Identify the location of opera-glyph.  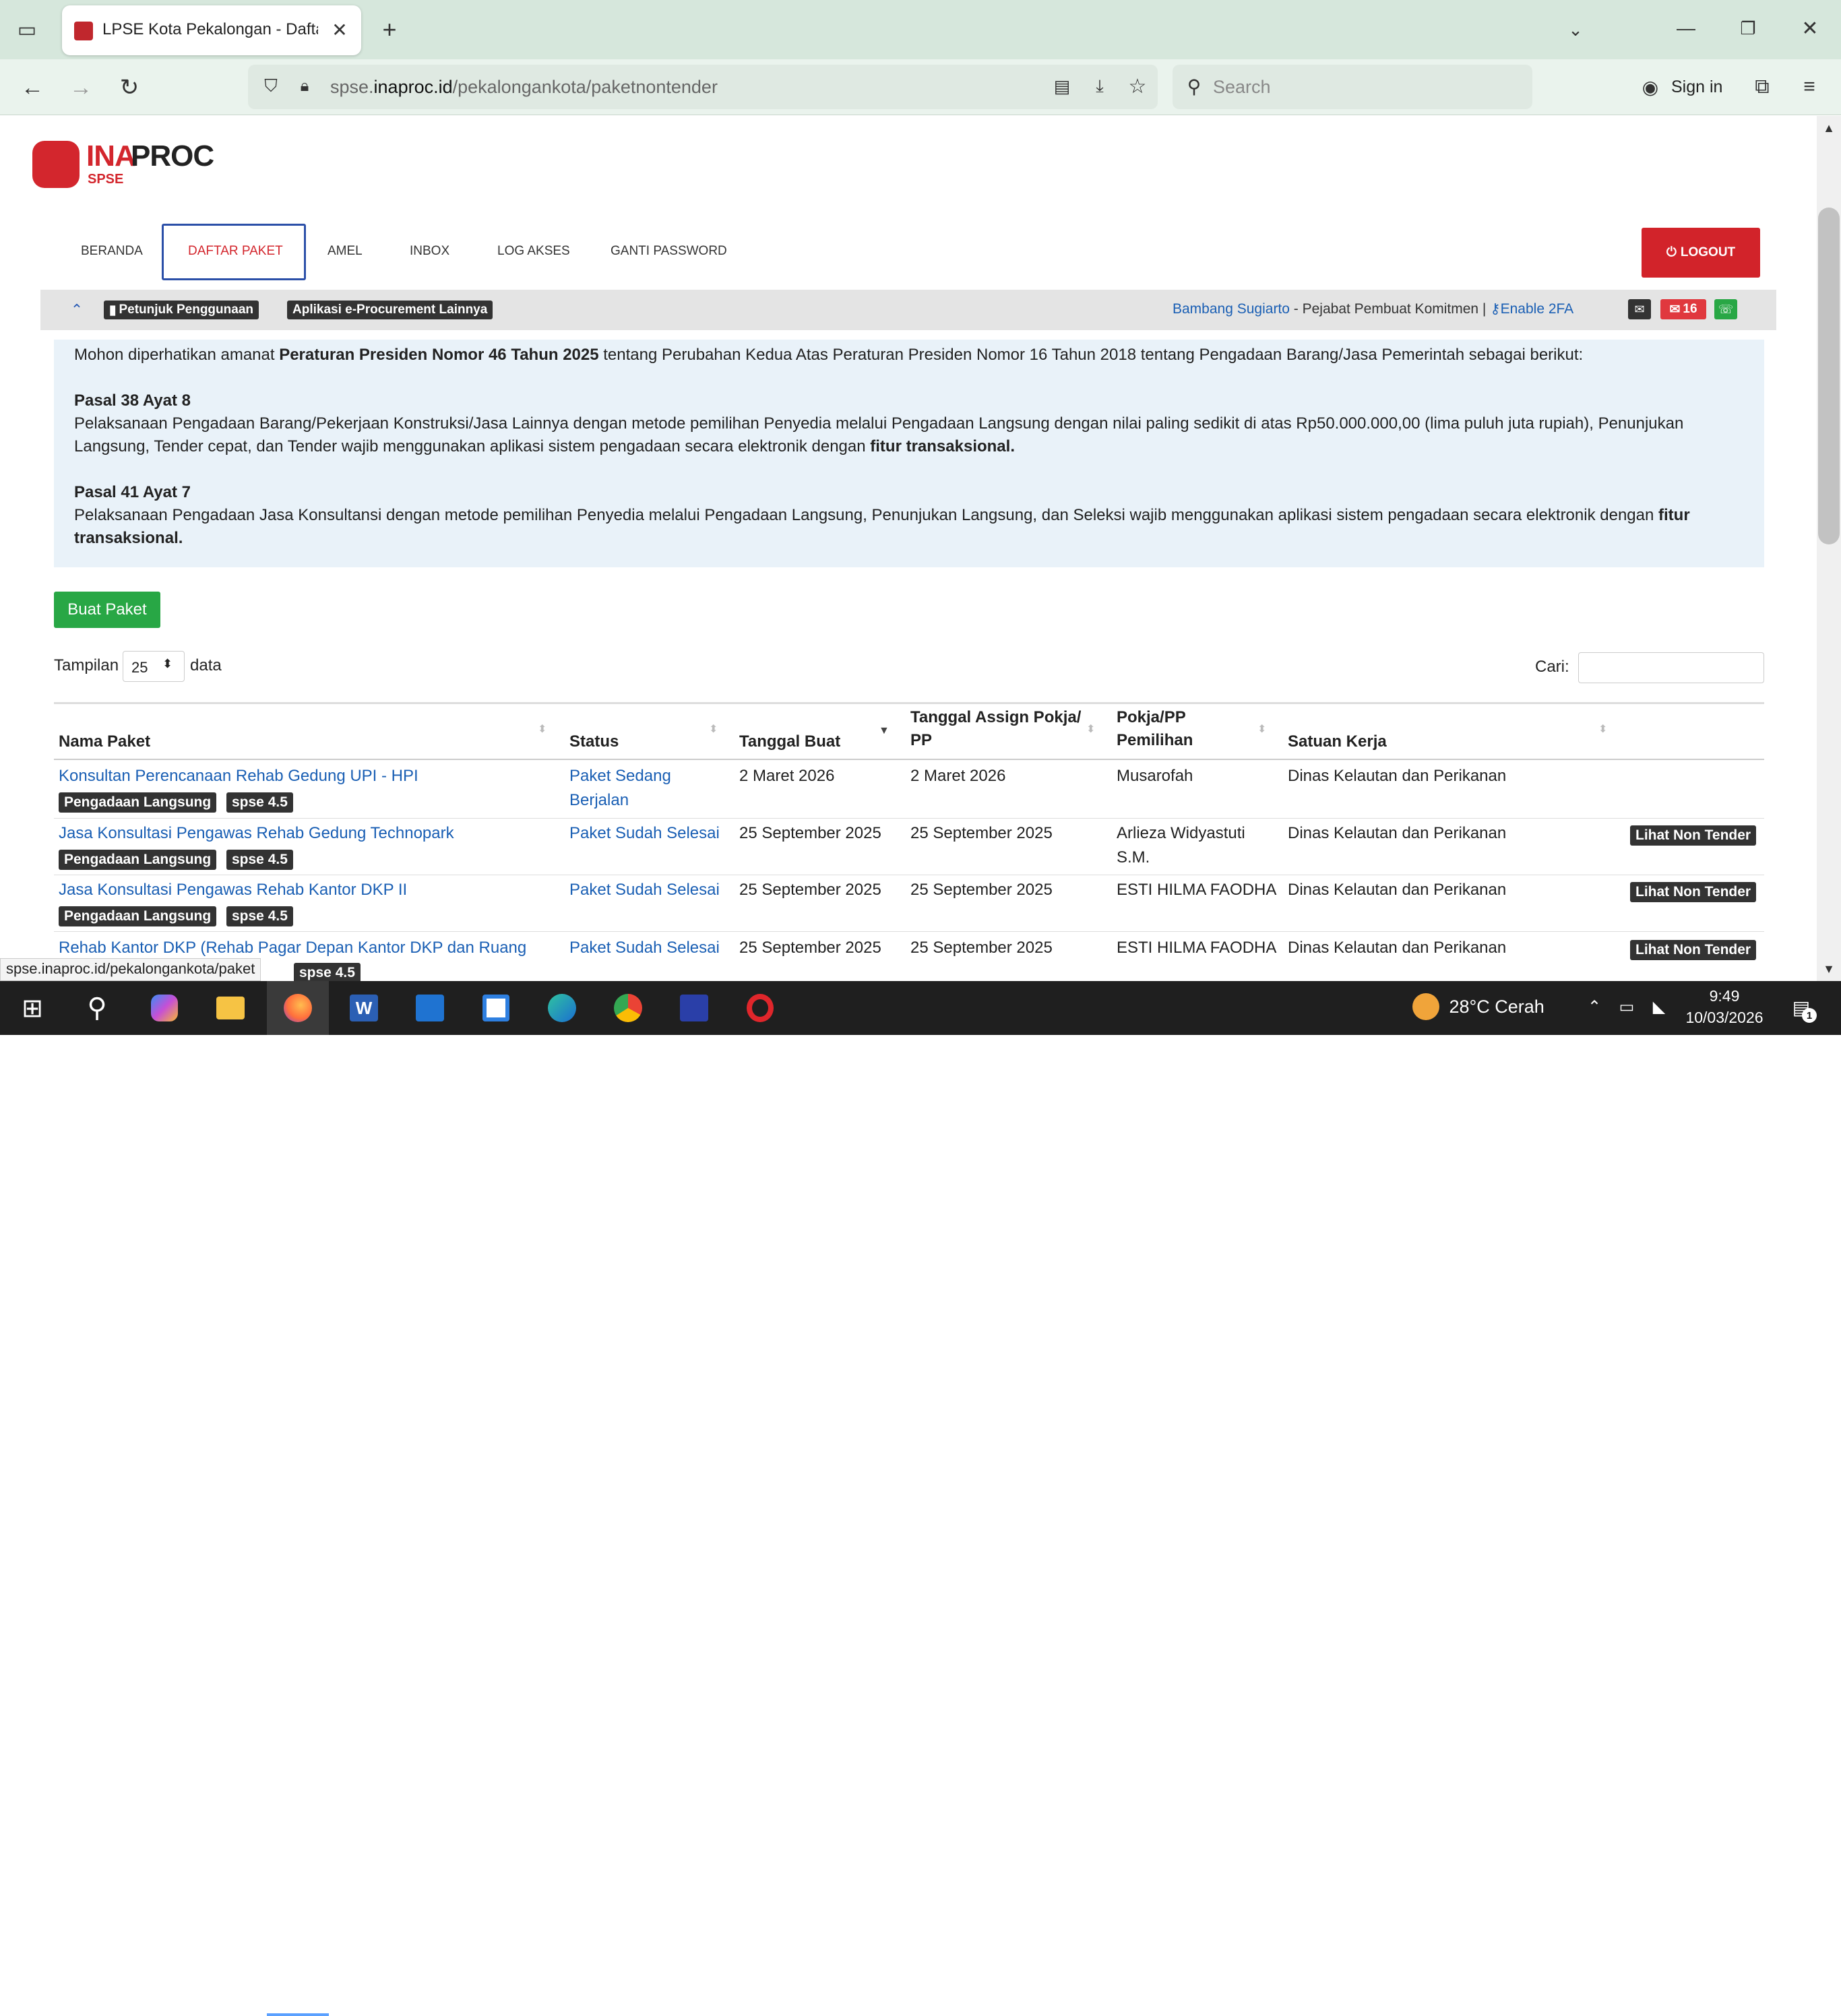
(760, 1008).